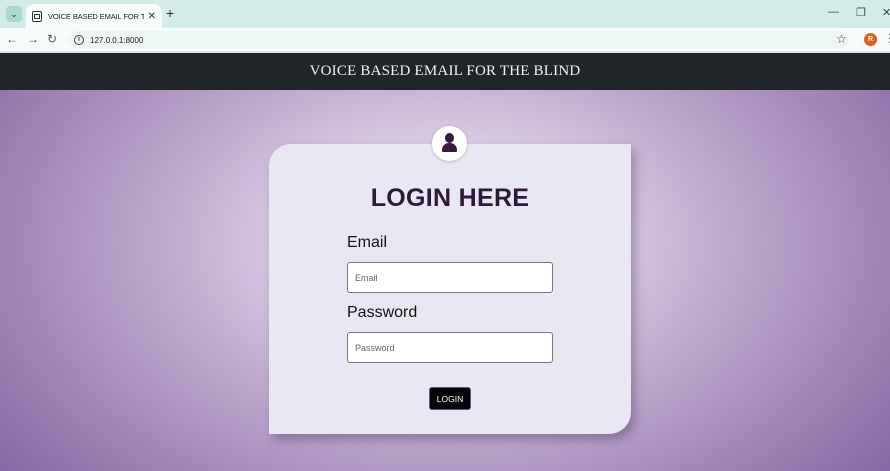 The height and width of the screenshot is (471, 890). What do you see at coordinates (79, 40) in the screenshot?
I see `info-icon: i` at bounding box center [79, 40].